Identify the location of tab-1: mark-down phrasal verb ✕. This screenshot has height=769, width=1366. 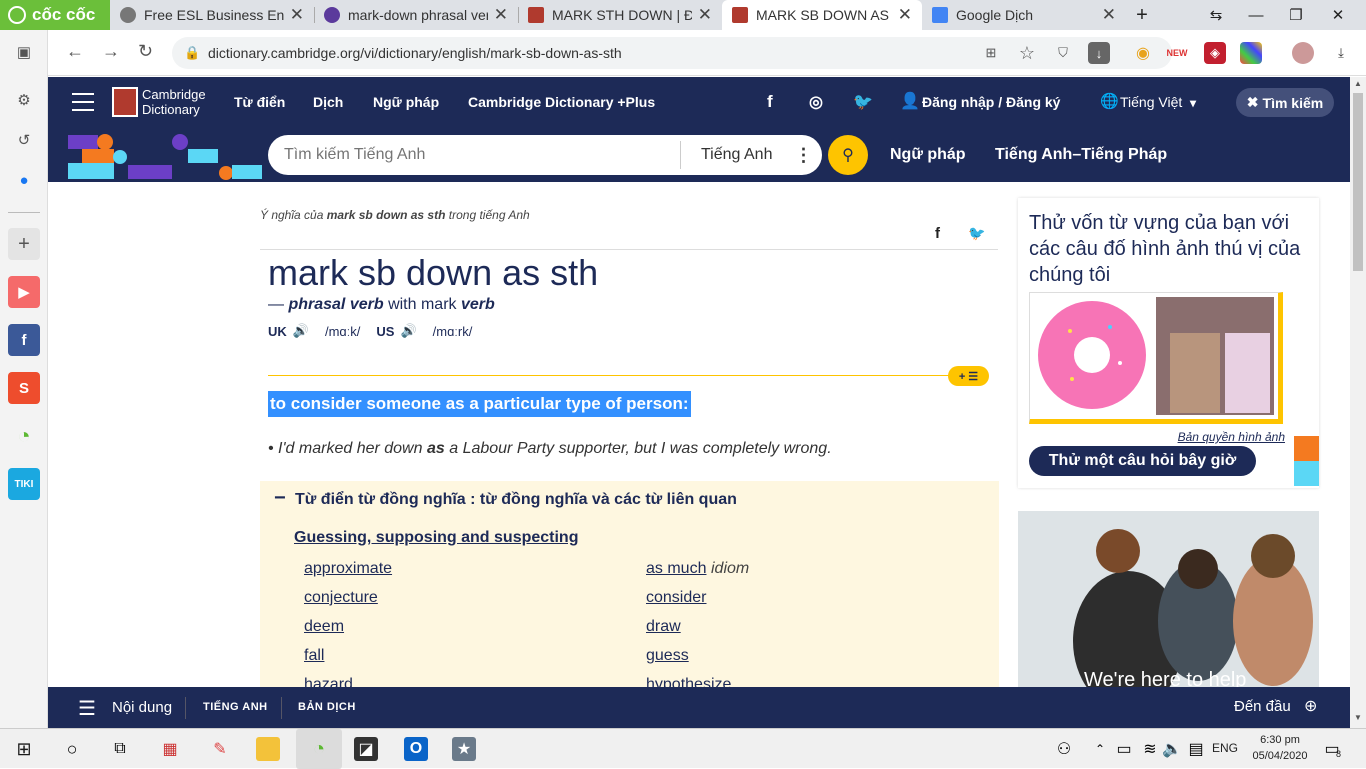
(416, 15).